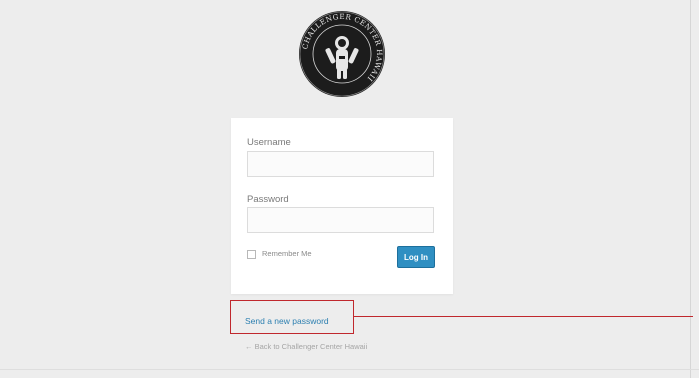 This screenshot has width=699, height=378. I want to click on log-in-button: Log In, so click(416, 257).